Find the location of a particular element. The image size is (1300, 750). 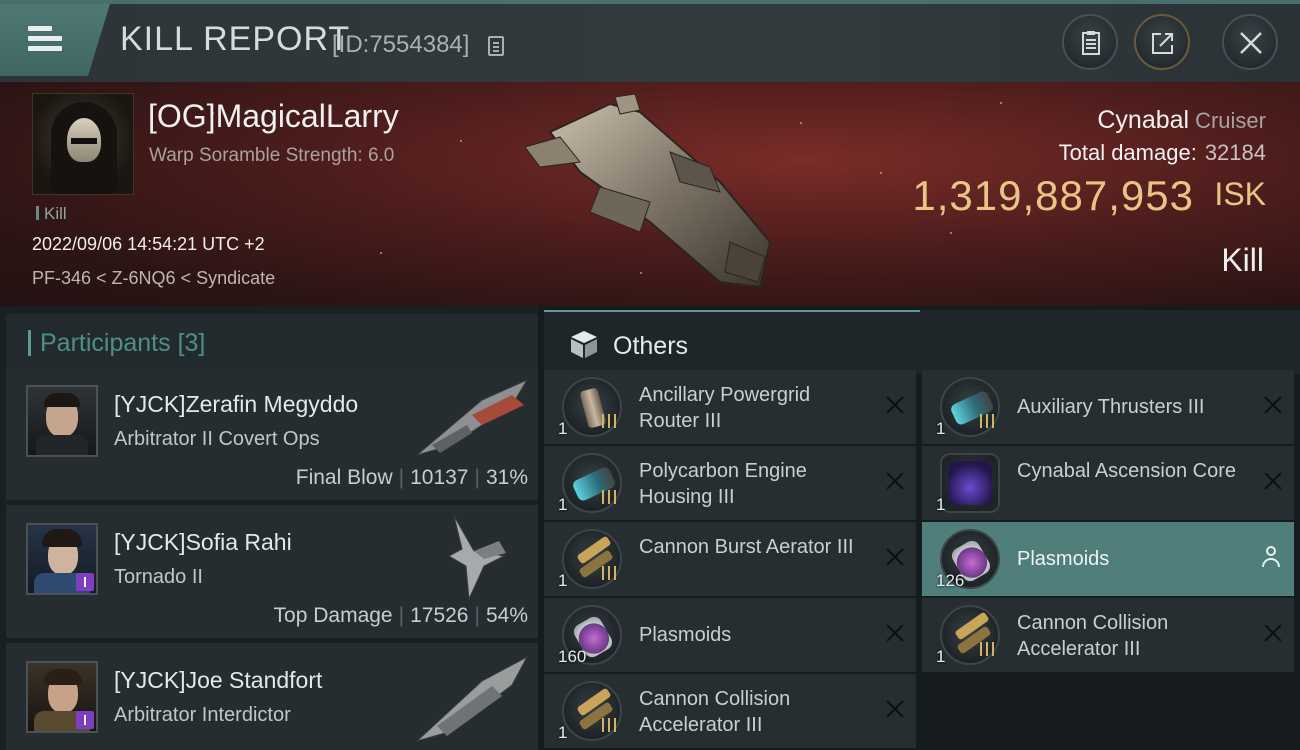

kill-type-tag: Kill is located at coordinates (51, 214).